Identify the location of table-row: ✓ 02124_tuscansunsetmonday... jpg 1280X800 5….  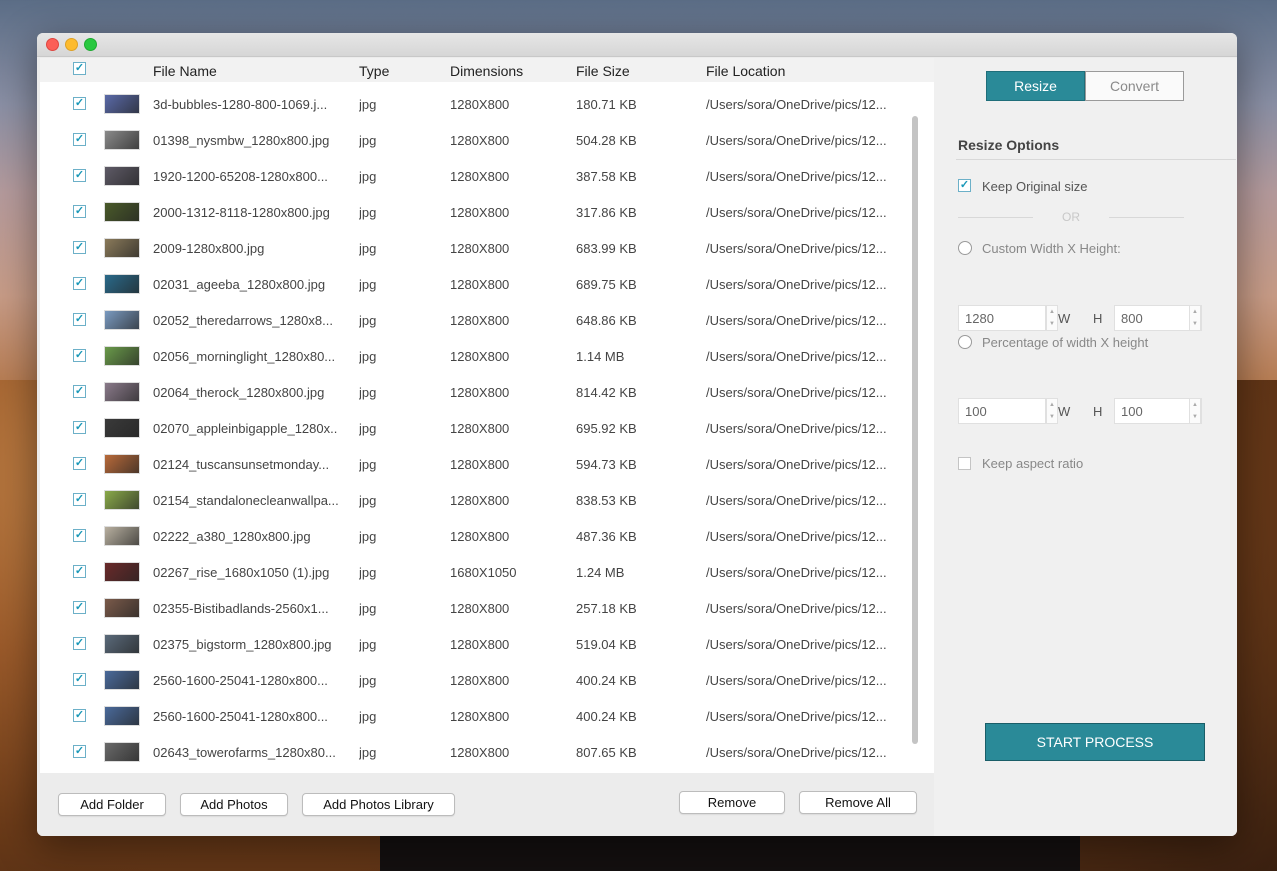
(475, 464).